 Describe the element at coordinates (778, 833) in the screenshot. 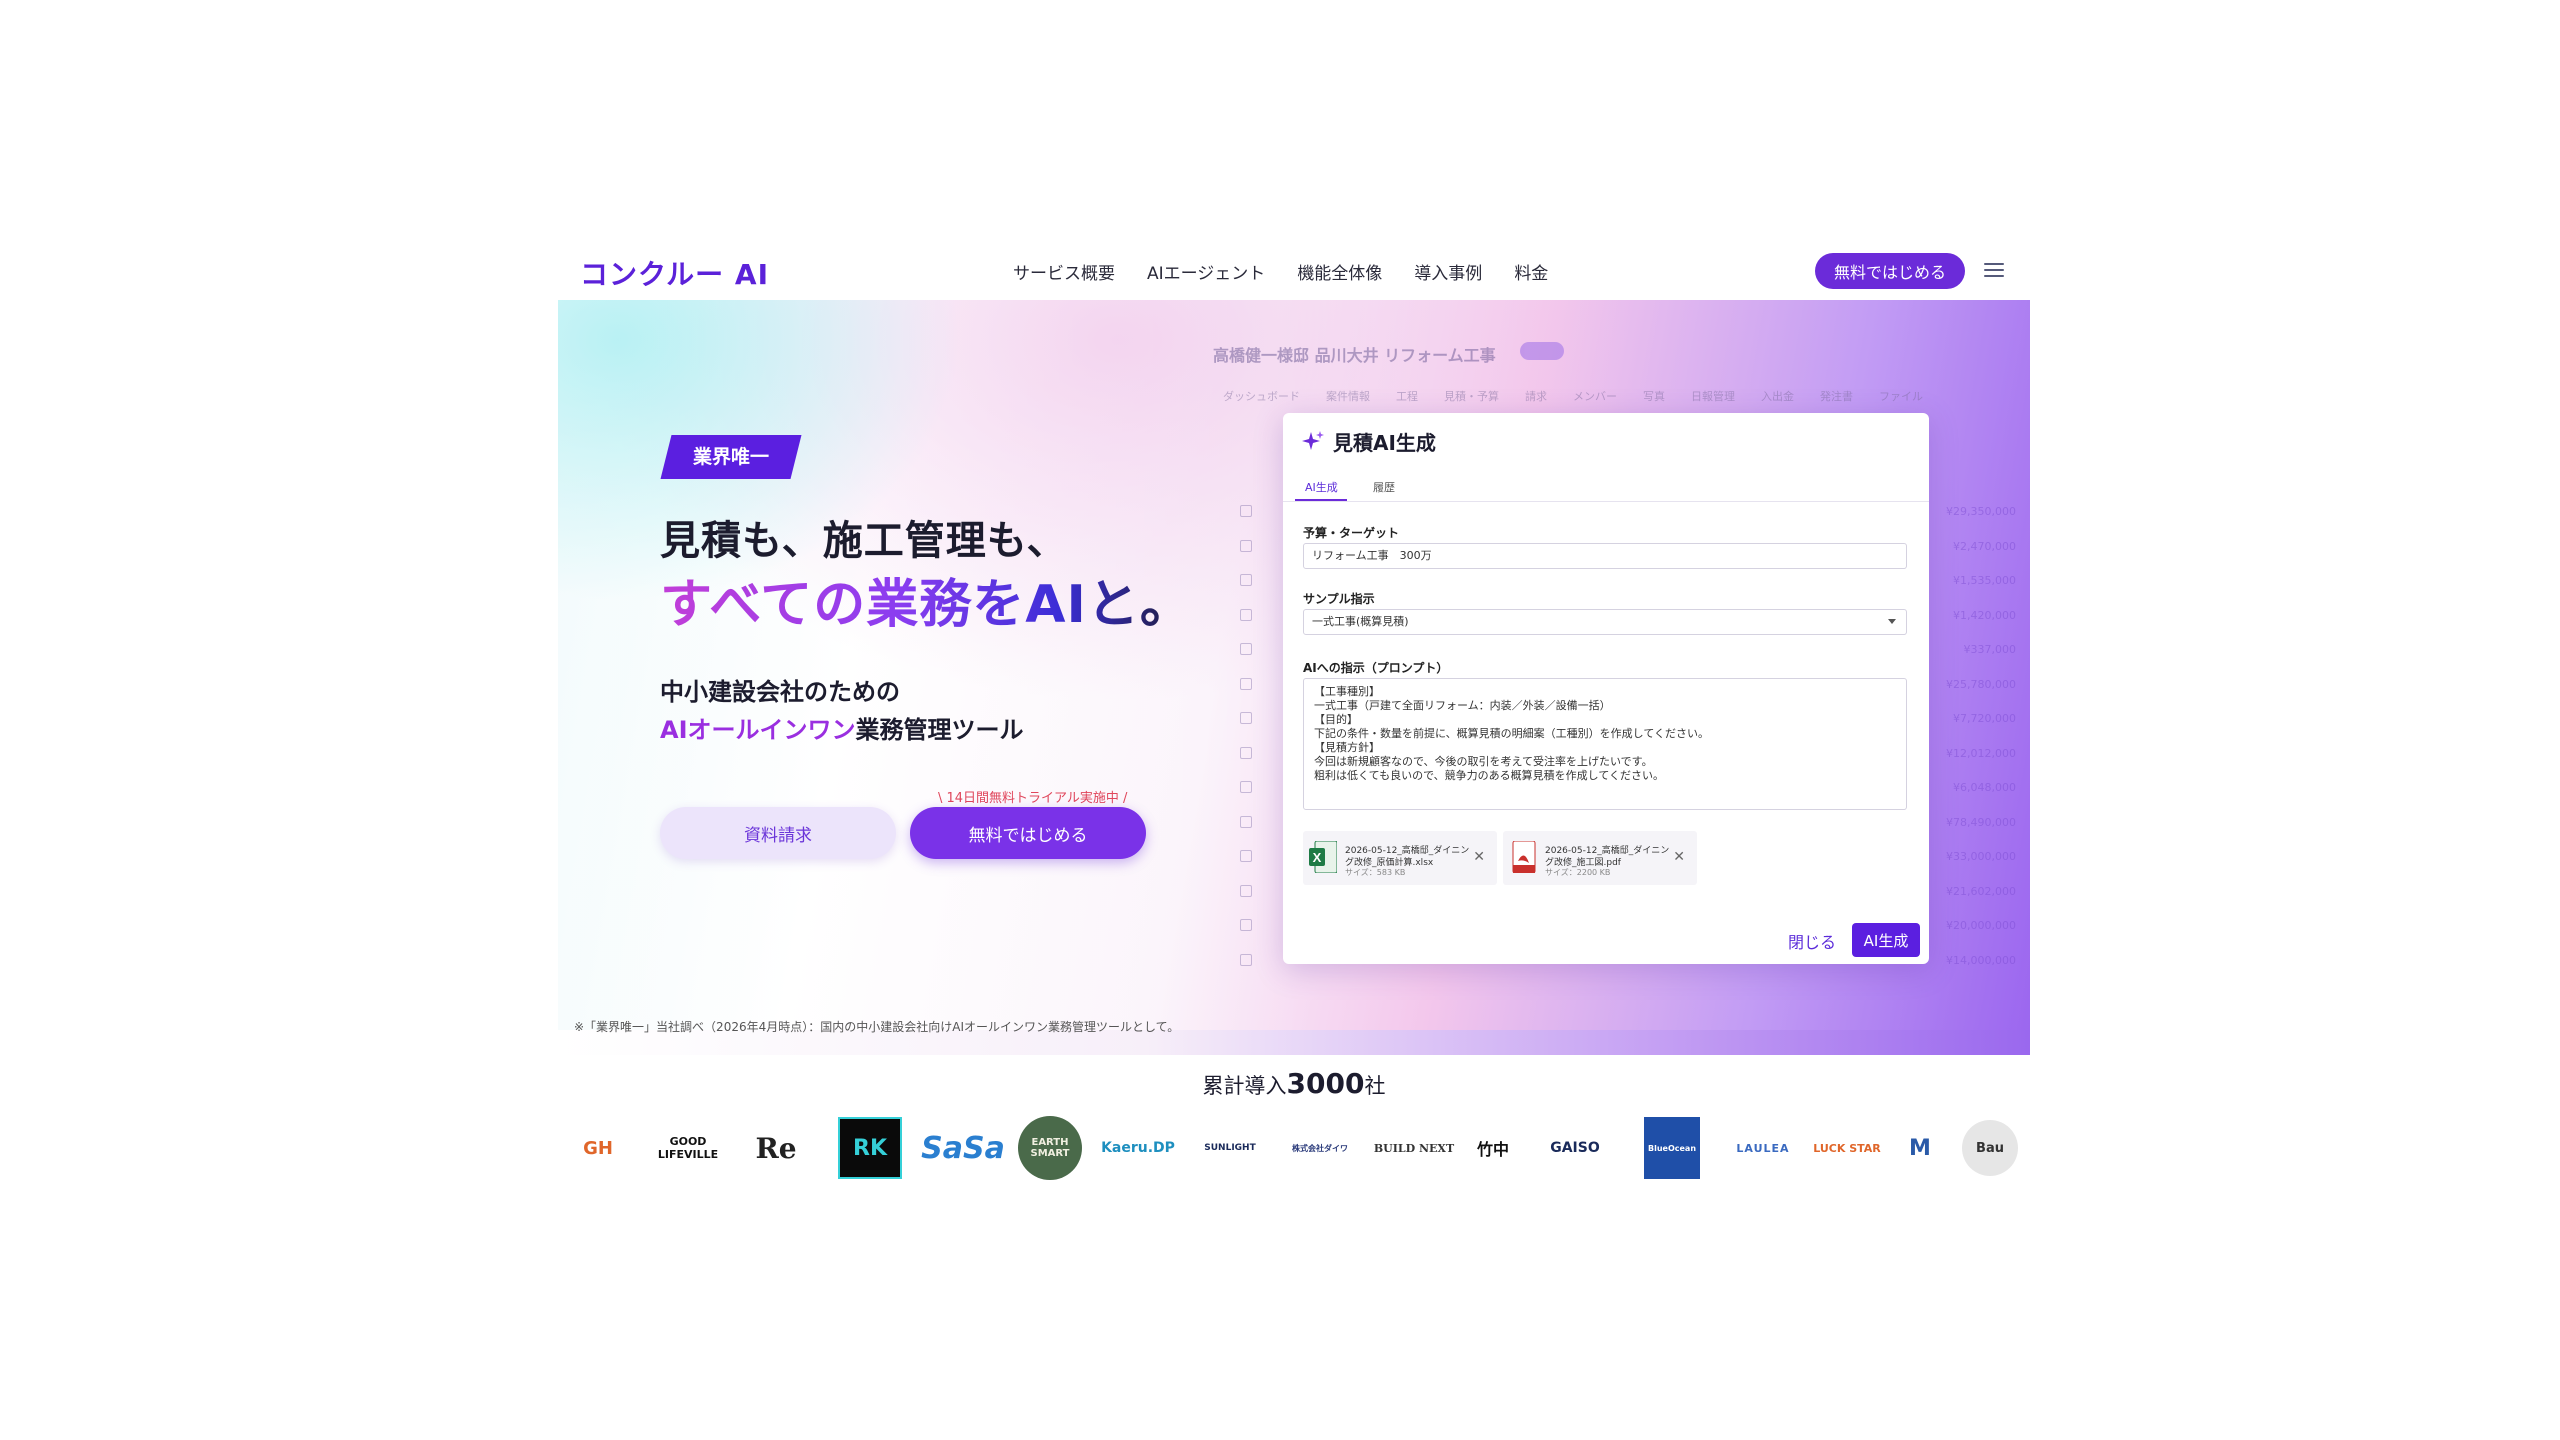

I see `request-document-button: 資料請求` at that location.